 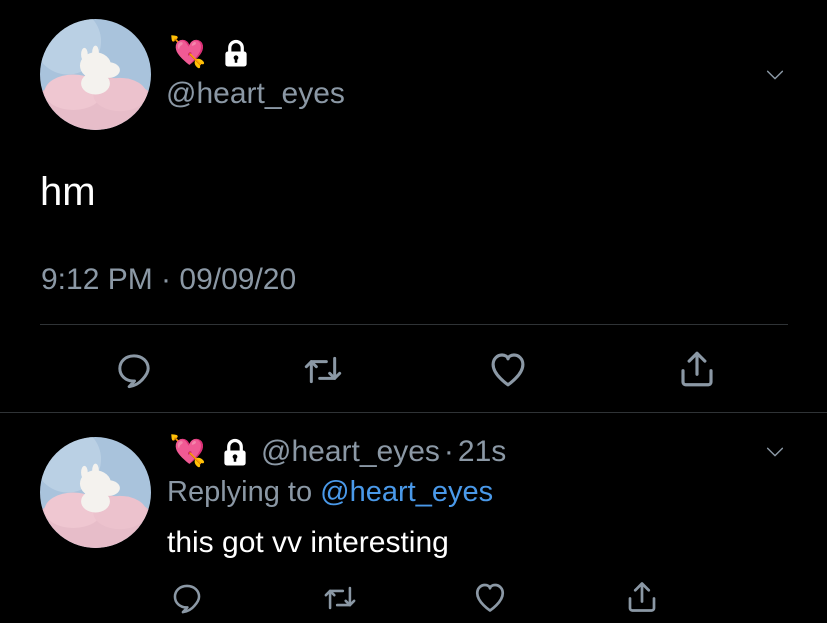 I want to click on replying-to: Replying to @heart_eyes, so click(x=330, y=492).